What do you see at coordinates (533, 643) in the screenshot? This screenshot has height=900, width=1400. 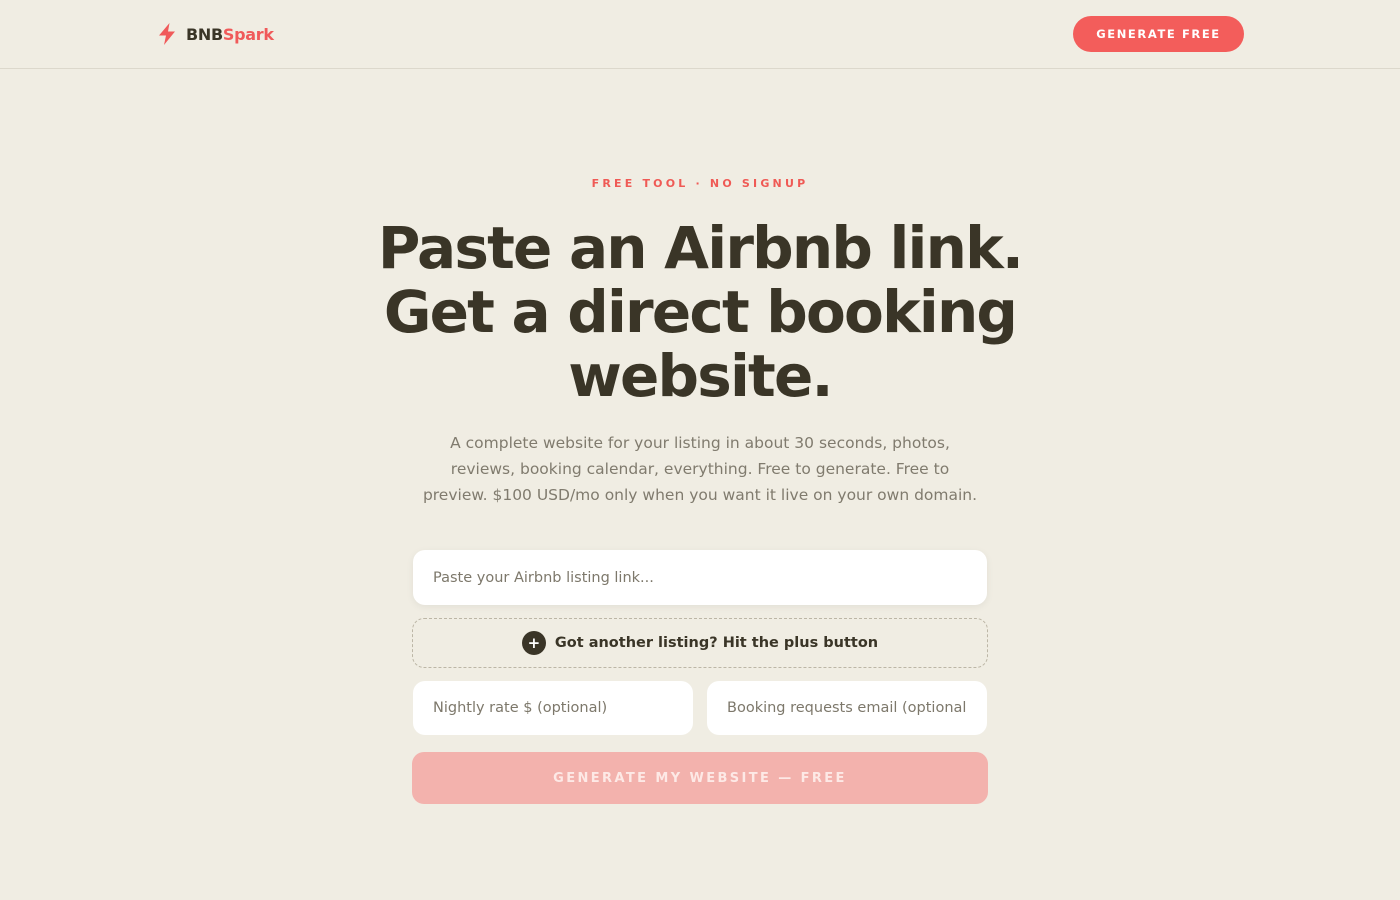 I see `plus-icon: +` at bounding box center [533, 643].